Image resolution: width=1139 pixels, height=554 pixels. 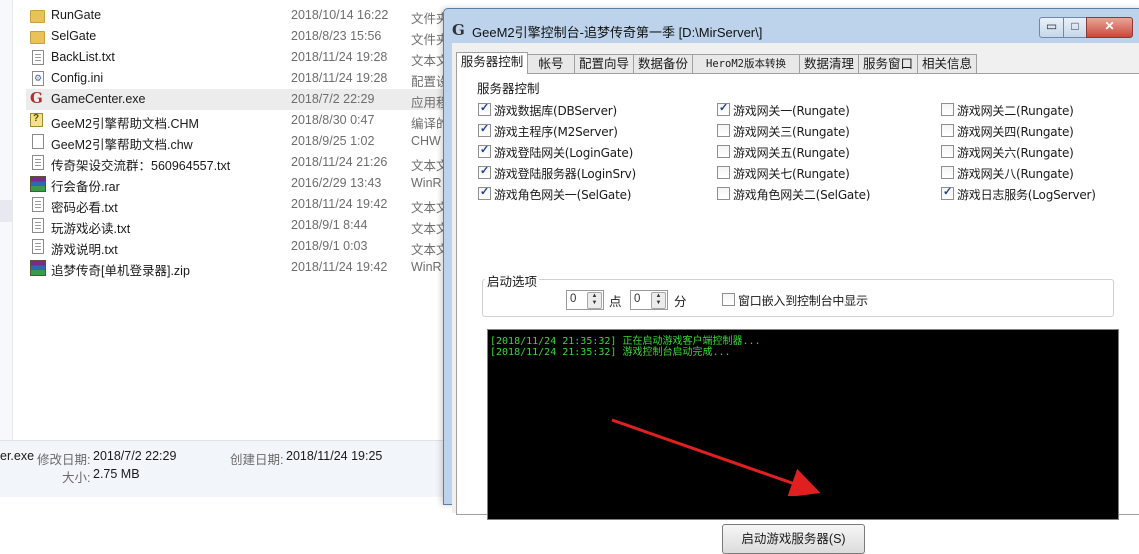 What do you see at coordinates (947, 63) in the screenshot?
I see `tab-related-info: 相关信息` at bounding box center [947, 63].